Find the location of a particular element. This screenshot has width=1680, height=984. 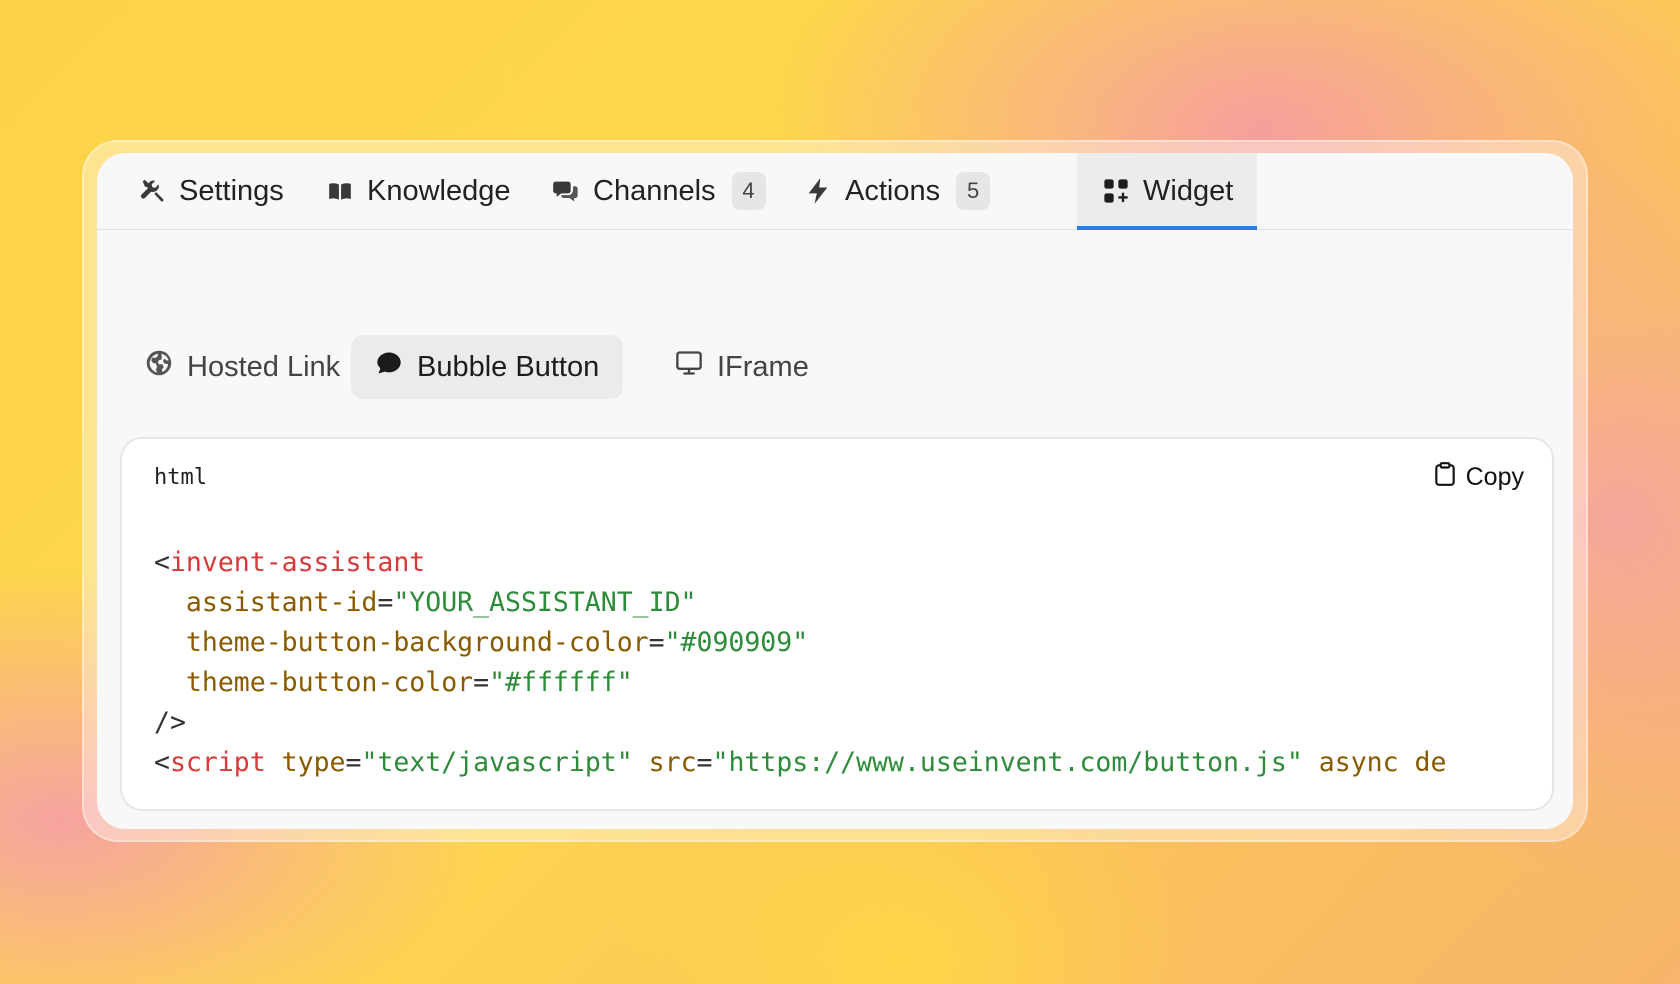

code-attr: assistant-id is located at coordinates (281, 602).